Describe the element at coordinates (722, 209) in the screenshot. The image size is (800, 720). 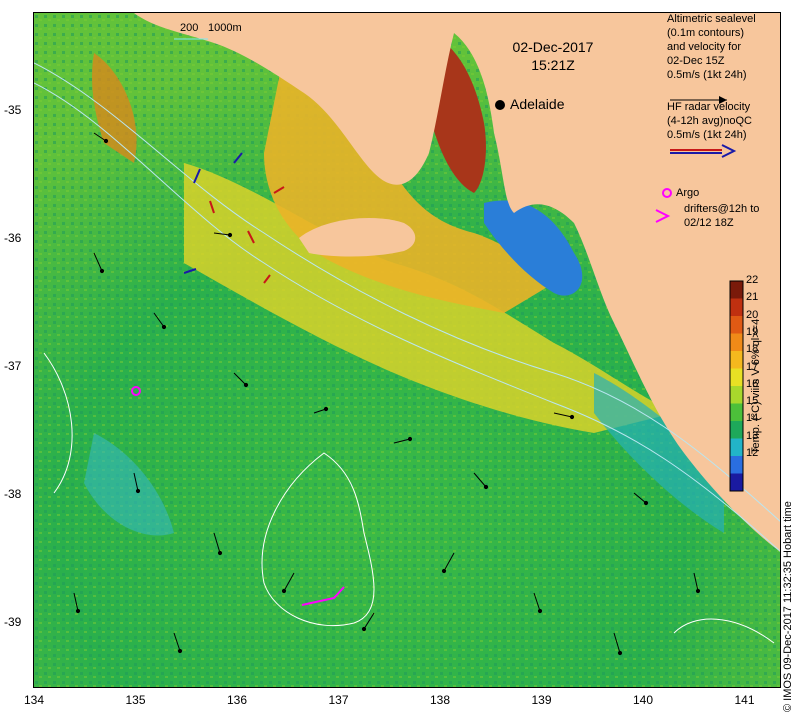
I see `legend-drifters-line: drifters@12h to` at that location.